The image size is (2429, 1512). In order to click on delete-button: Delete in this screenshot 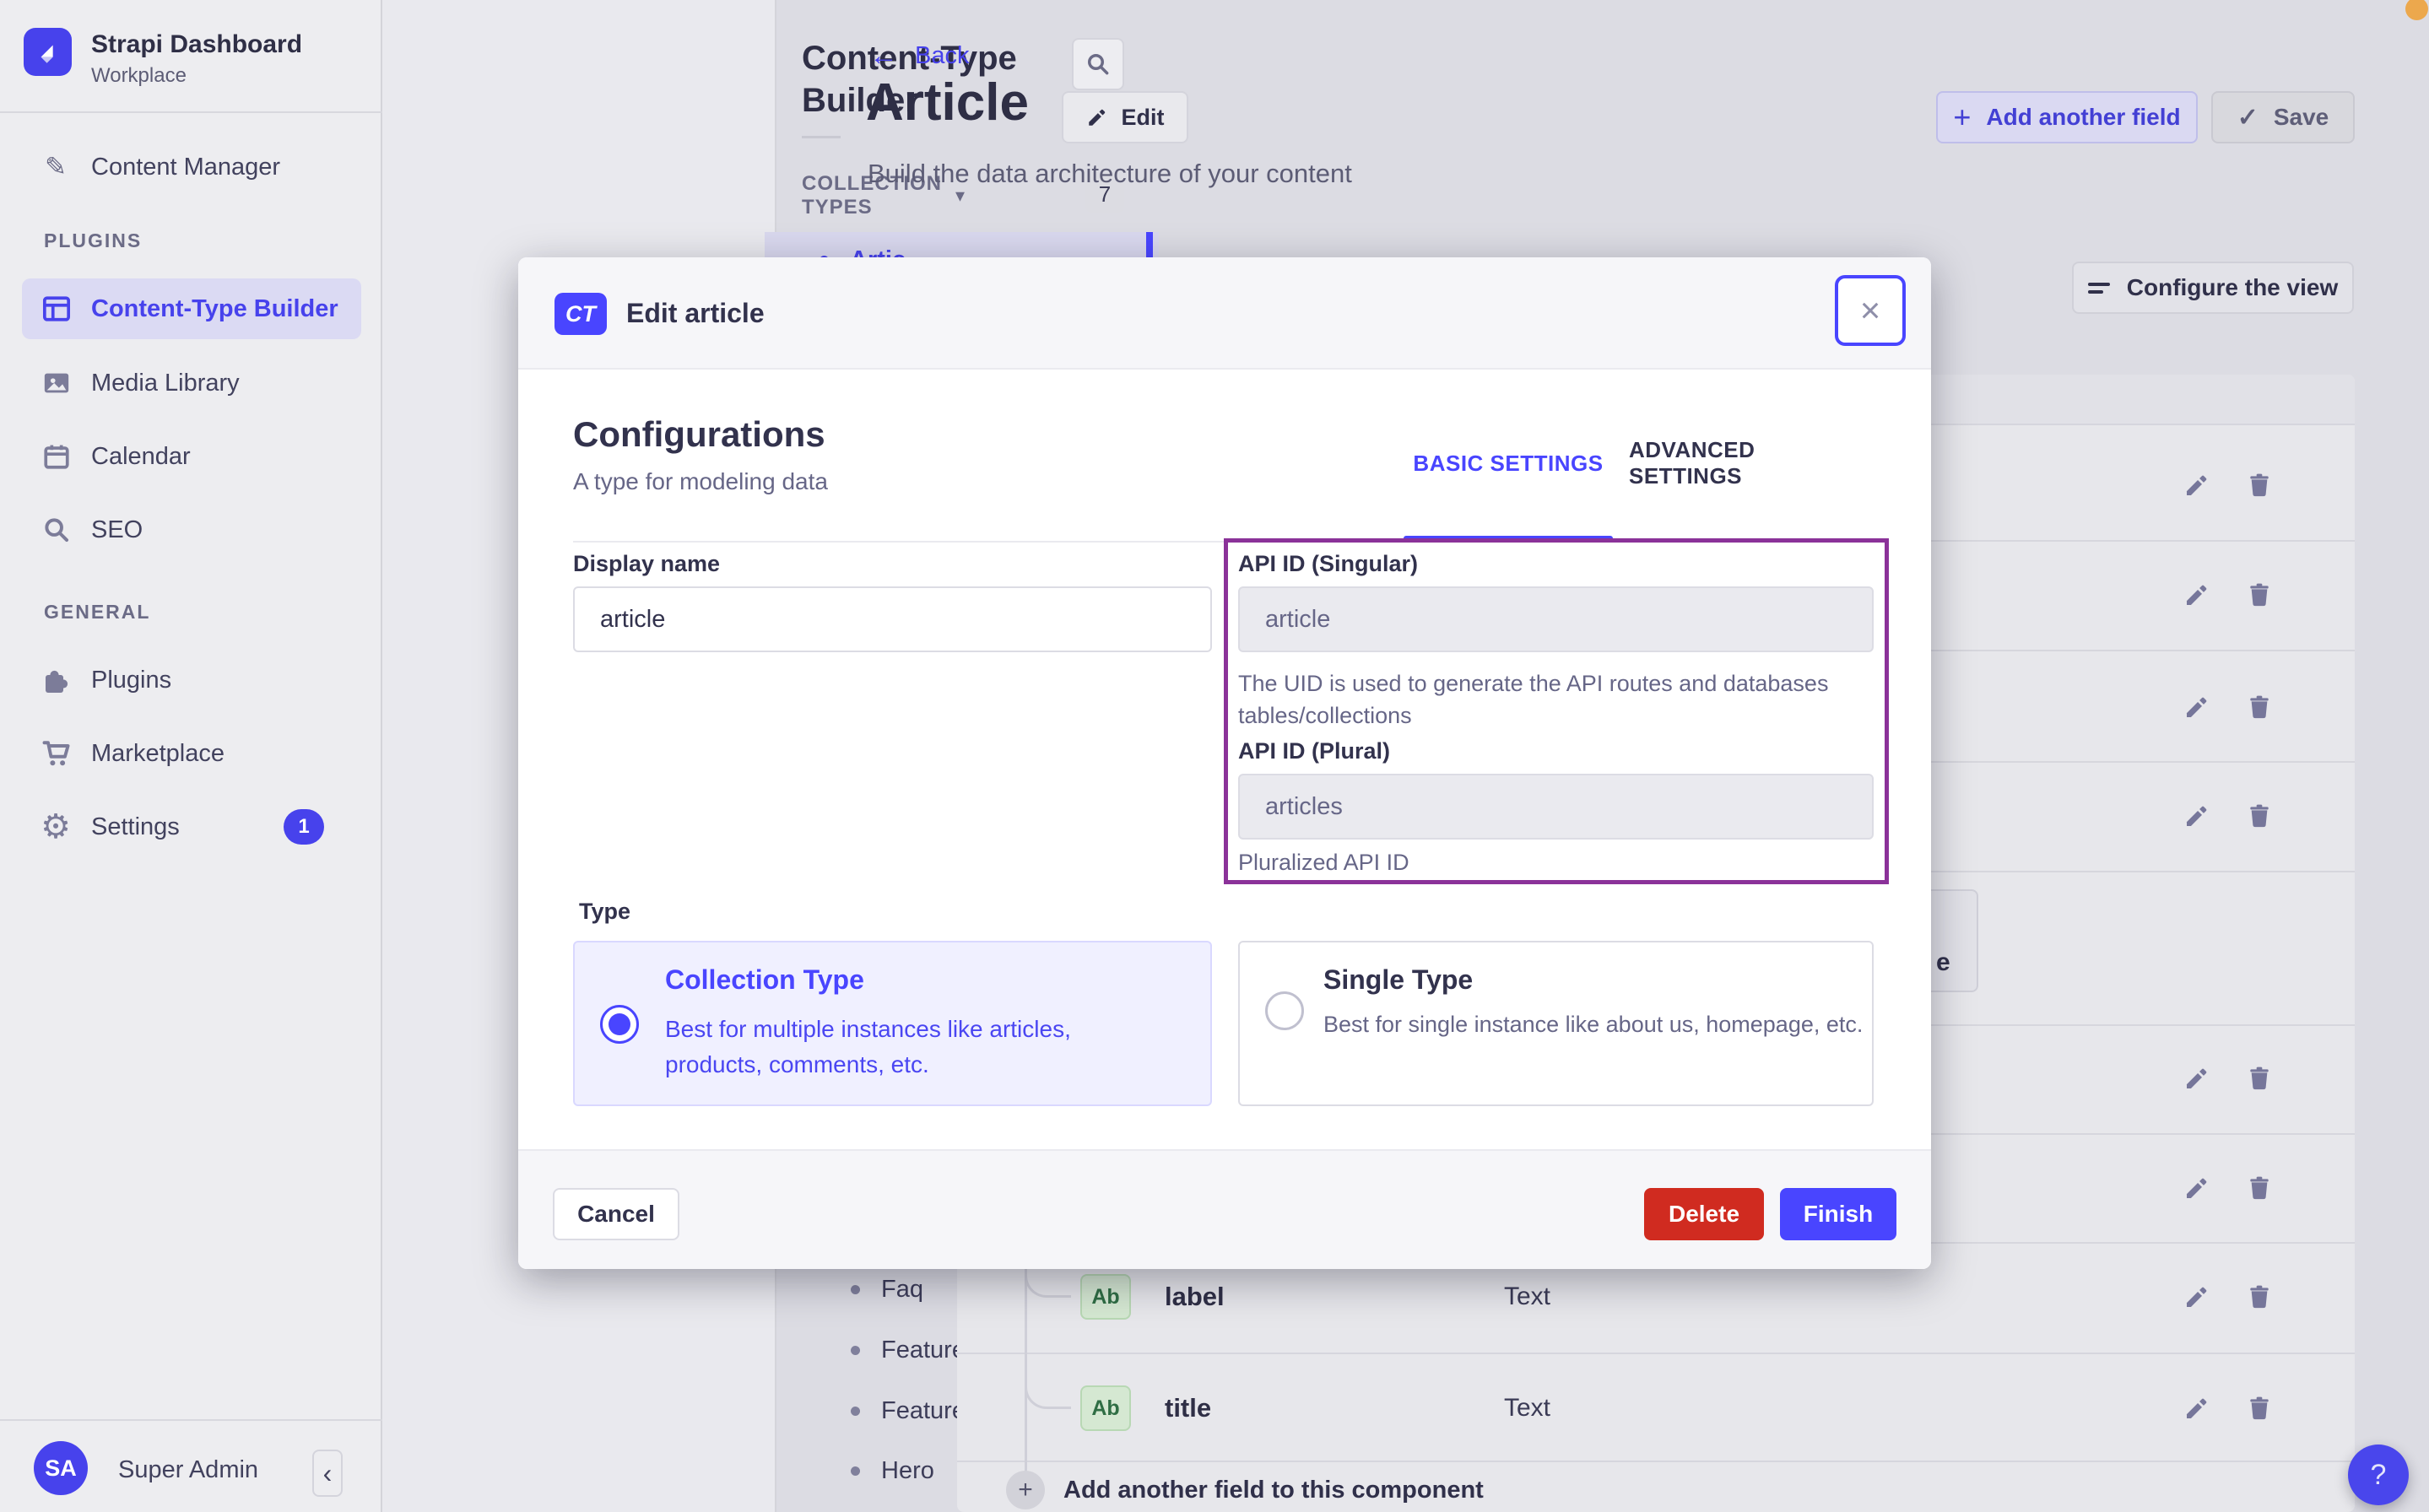, I will do `click(1704, 1214)`.